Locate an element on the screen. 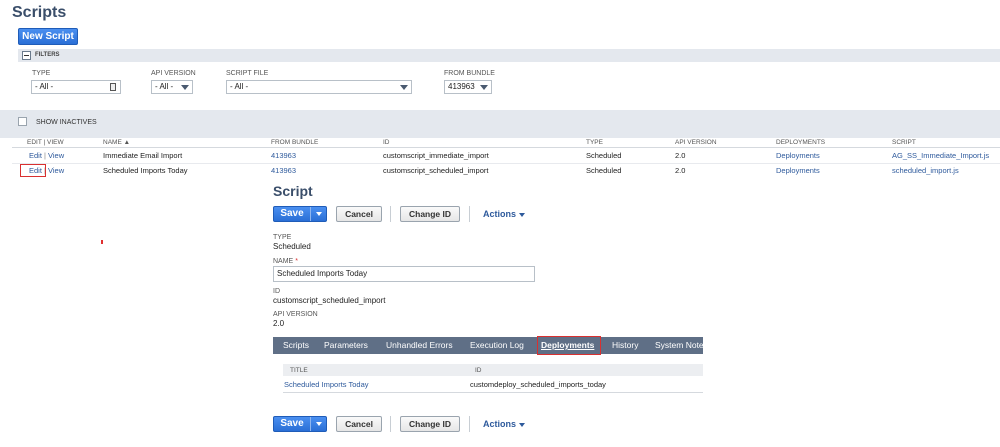 This screenshot has width=1000, height=447. cancel-button: Cancel is located at coordinates (359, 214).